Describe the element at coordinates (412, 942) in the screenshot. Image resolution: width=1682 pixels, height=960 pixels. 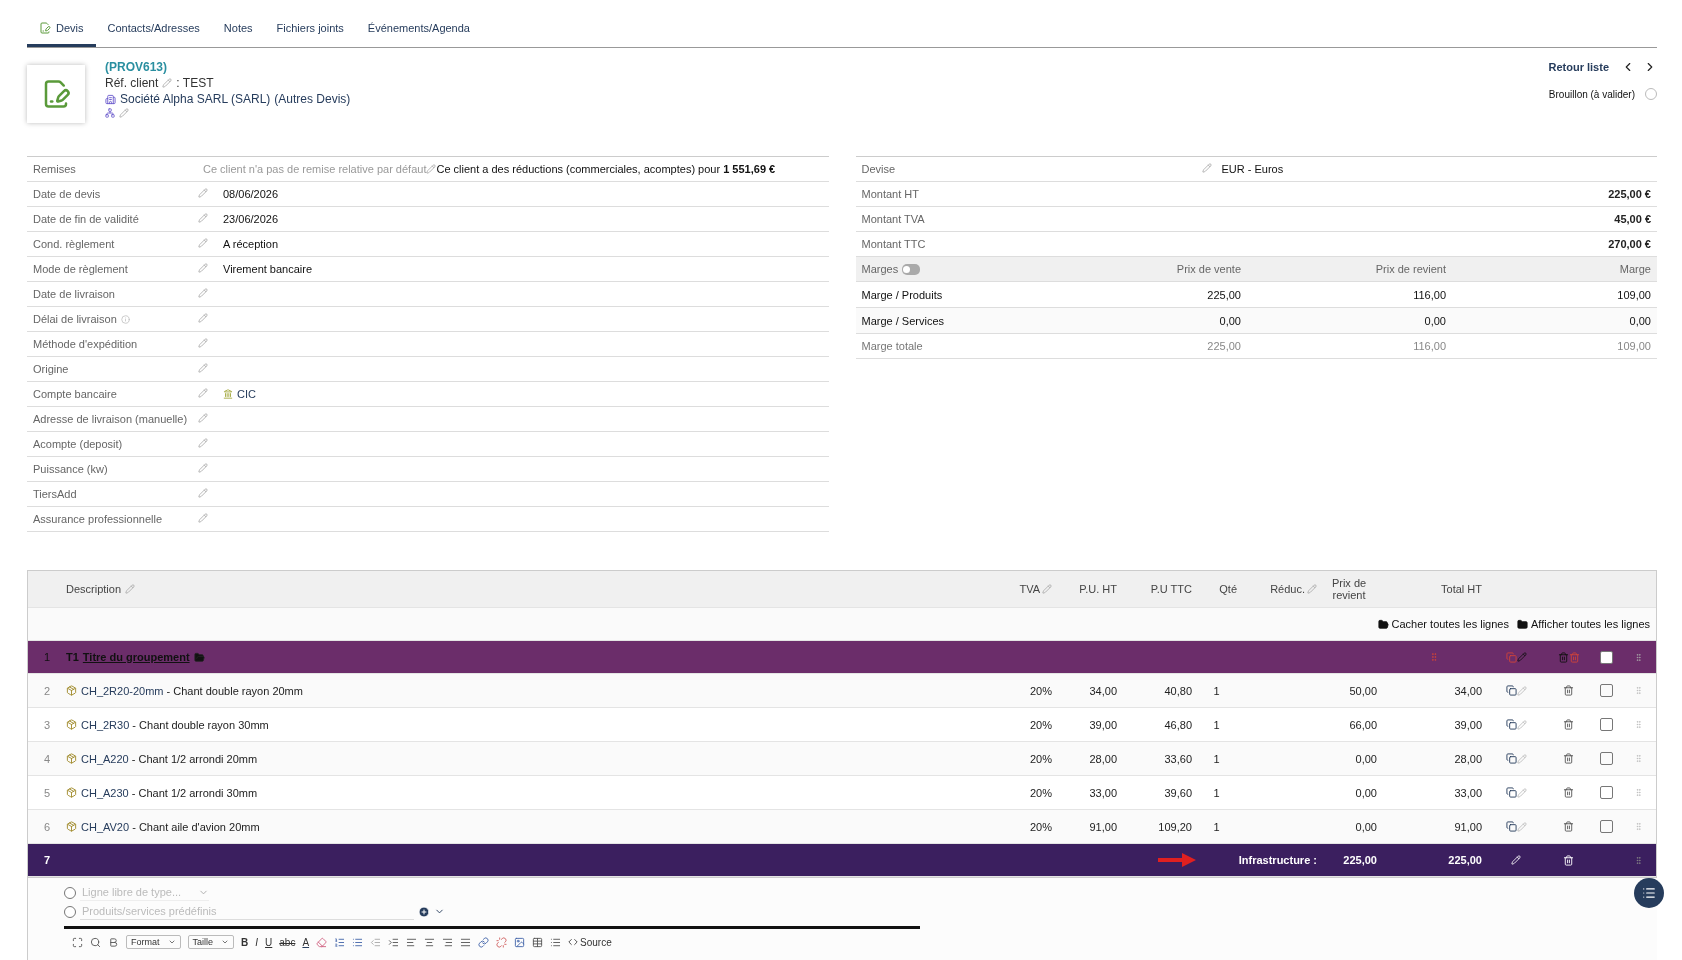
I see `align-left-icon` at that location.